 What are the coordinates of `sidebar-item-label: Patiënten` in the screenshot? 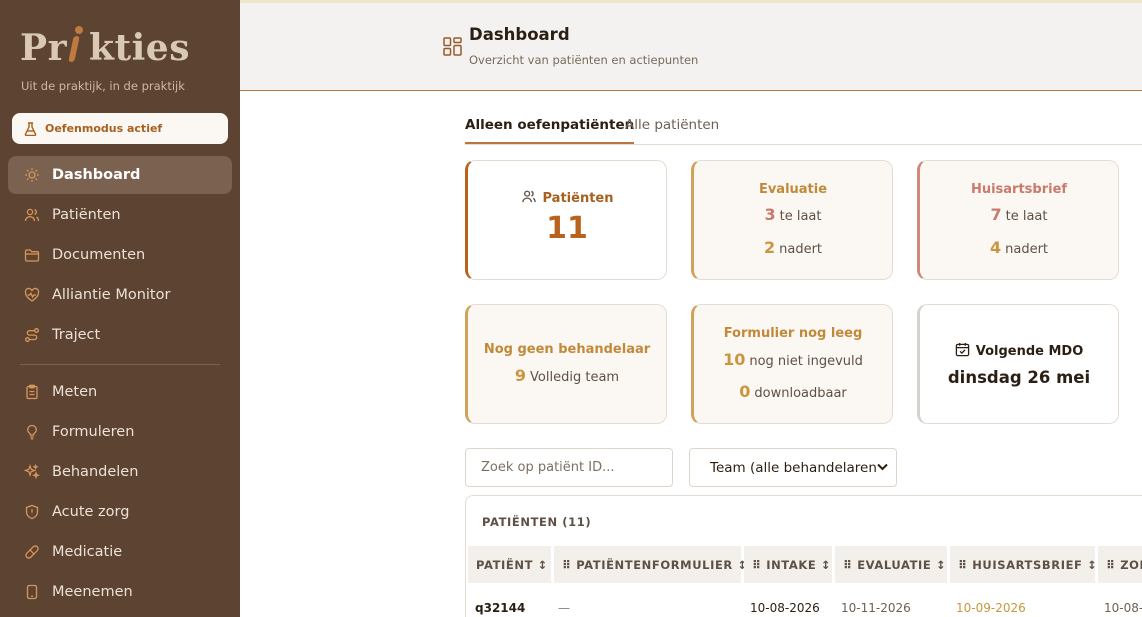 It's located at (86, 215).